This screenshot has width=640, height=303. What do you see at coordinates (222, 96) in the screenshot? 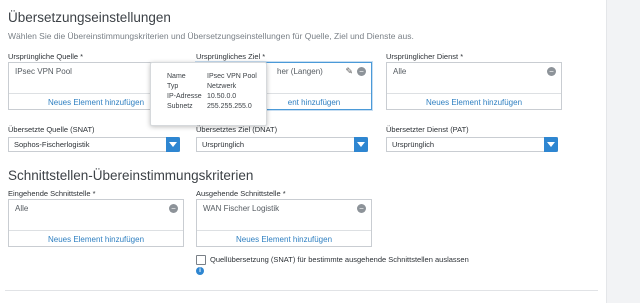
I see `tooltip-value: 10.50.0.0` at bounding box center [222, 96].